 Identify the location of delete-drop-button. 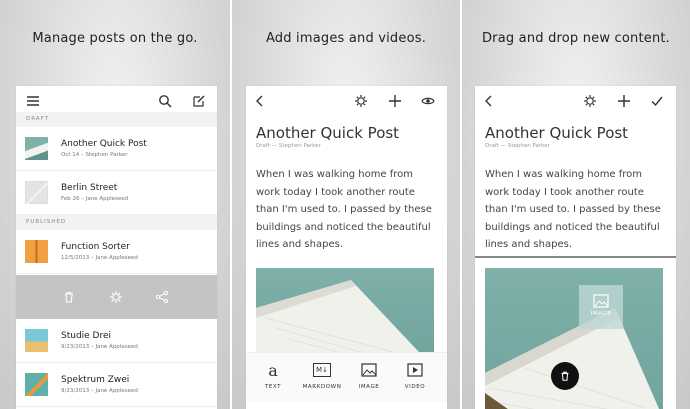
(565, 376).